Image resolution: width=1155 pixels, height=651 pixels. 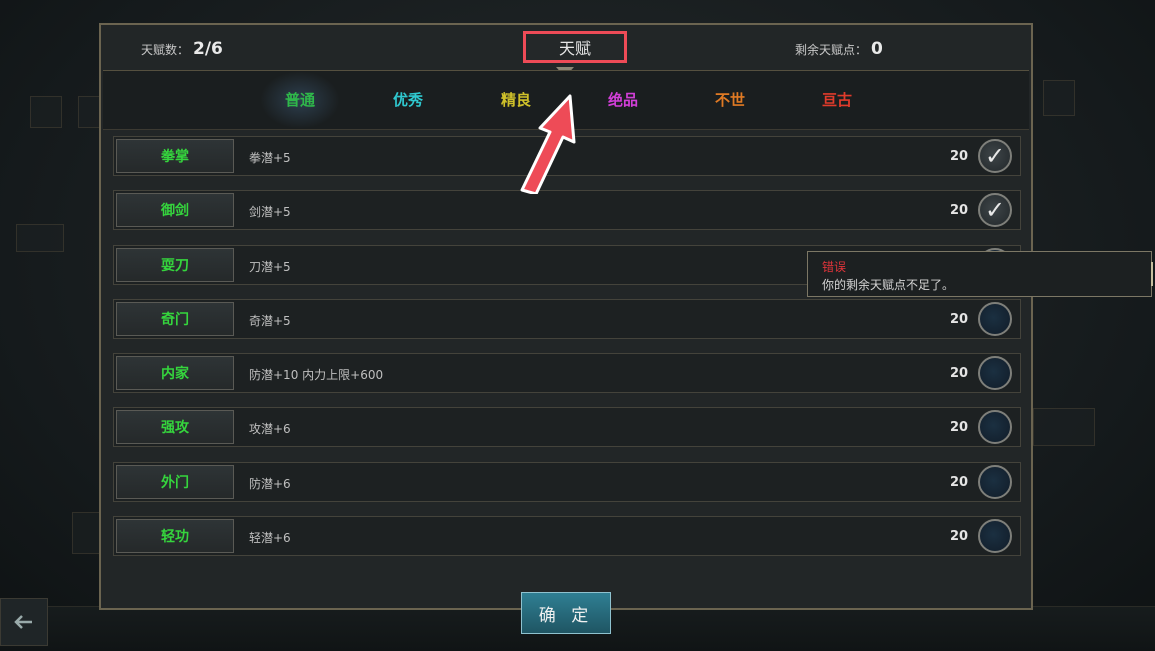 What do you see at coordinates (270, 429) in the screenshot?
I see `talent-effect: 攻潜+6` at bounding box center [270, 429].